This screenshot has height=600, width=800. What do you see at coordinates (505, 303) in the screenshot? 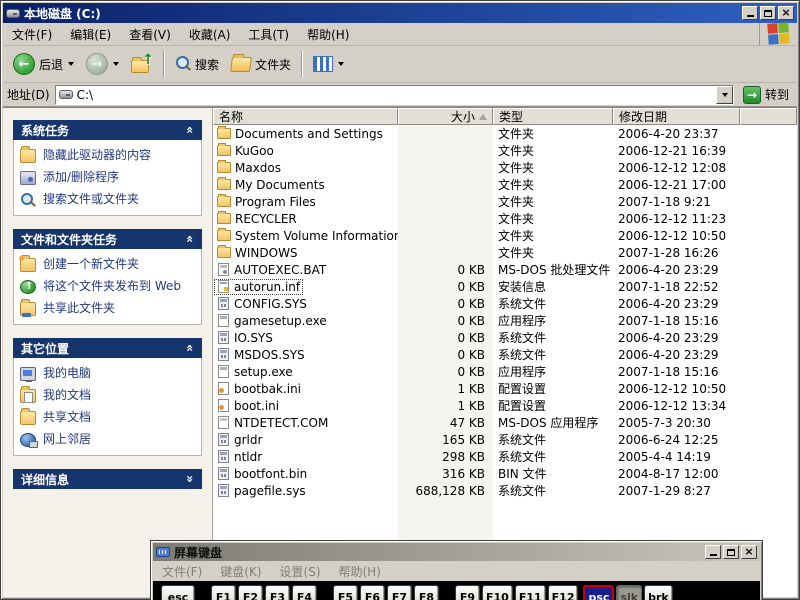
I see `file-row: CONFIG.SYS 0 KB 系统文件 2006-4-20 23:29` at bounding box center [505, 303].